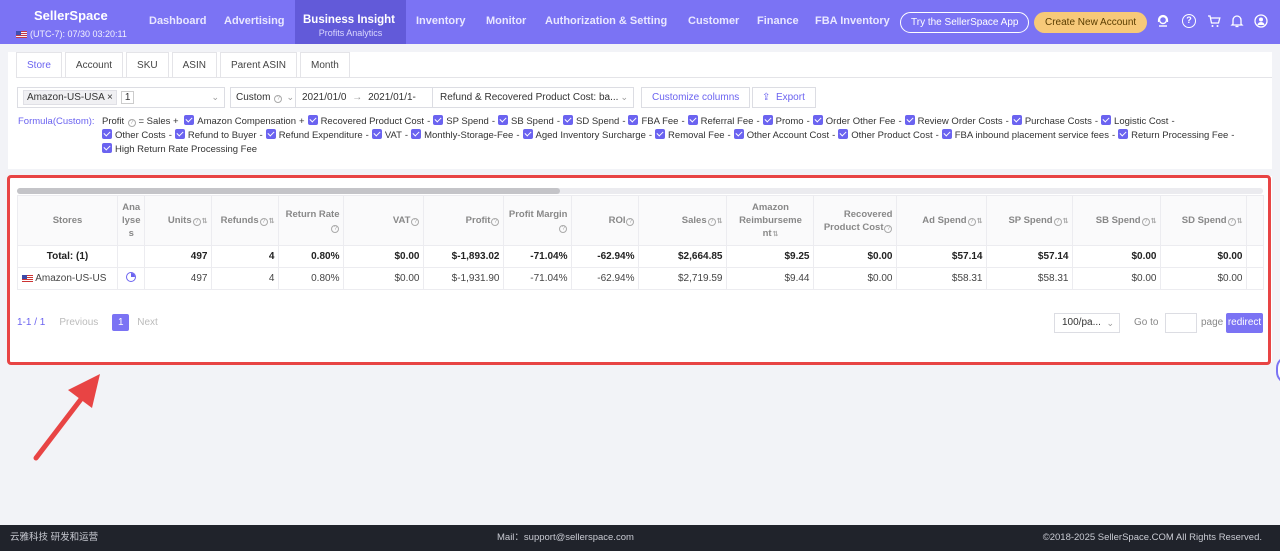 Image resolution: width=1280 pixels, height=551 pixels. What do you see at coordinates (606, 22) in the screenshot?
I see `nav-authorization-setting: Authorization & Setting` at bounding box center [606, 22].